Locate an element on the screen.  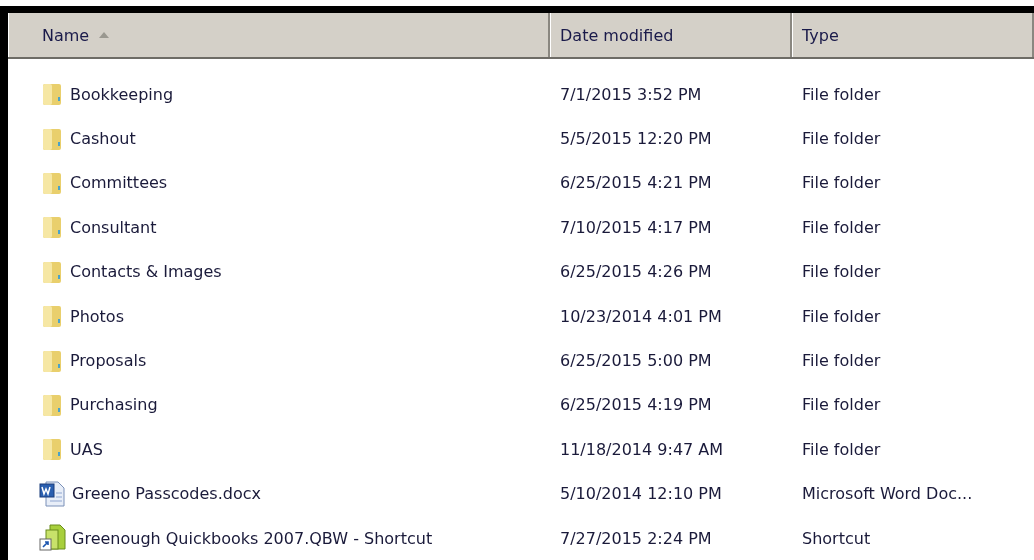
column-header: Date modified is located at coordinates (671, 35).